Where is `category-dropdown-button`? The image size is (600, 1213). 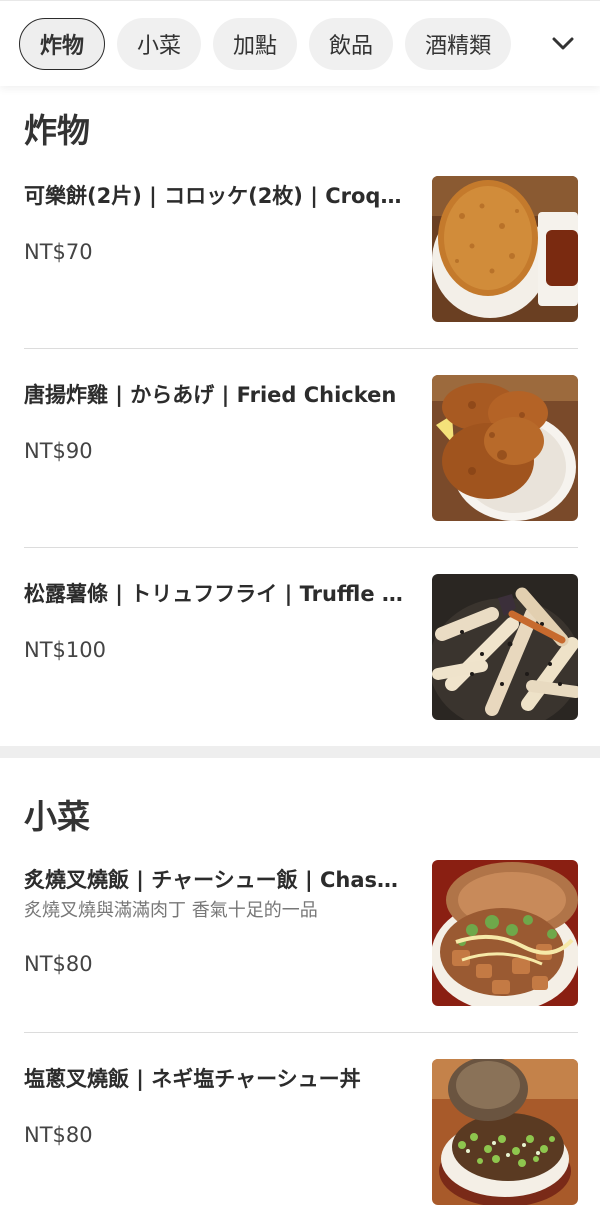
category-dropdown-button is located at coordinates (563, 44).